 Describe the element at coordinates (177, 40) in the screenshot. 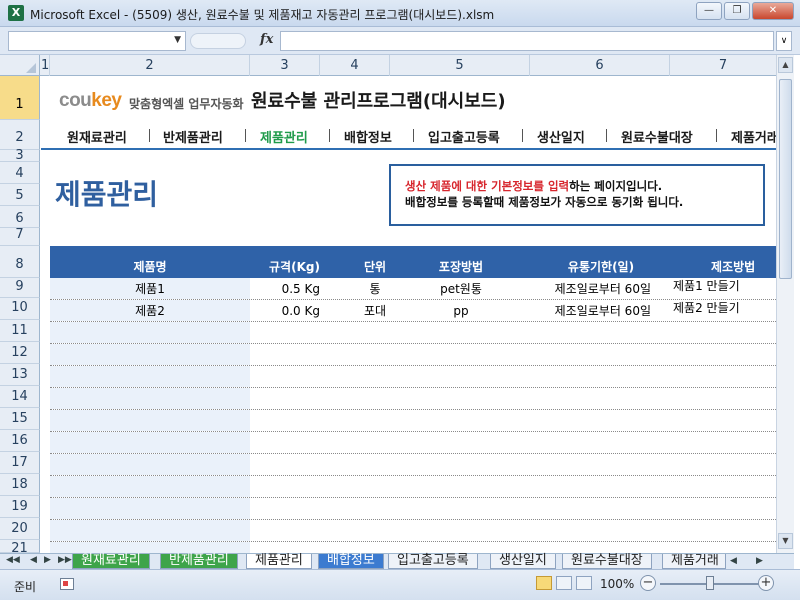

I see `chevron-down-icon: ▼` at that location.